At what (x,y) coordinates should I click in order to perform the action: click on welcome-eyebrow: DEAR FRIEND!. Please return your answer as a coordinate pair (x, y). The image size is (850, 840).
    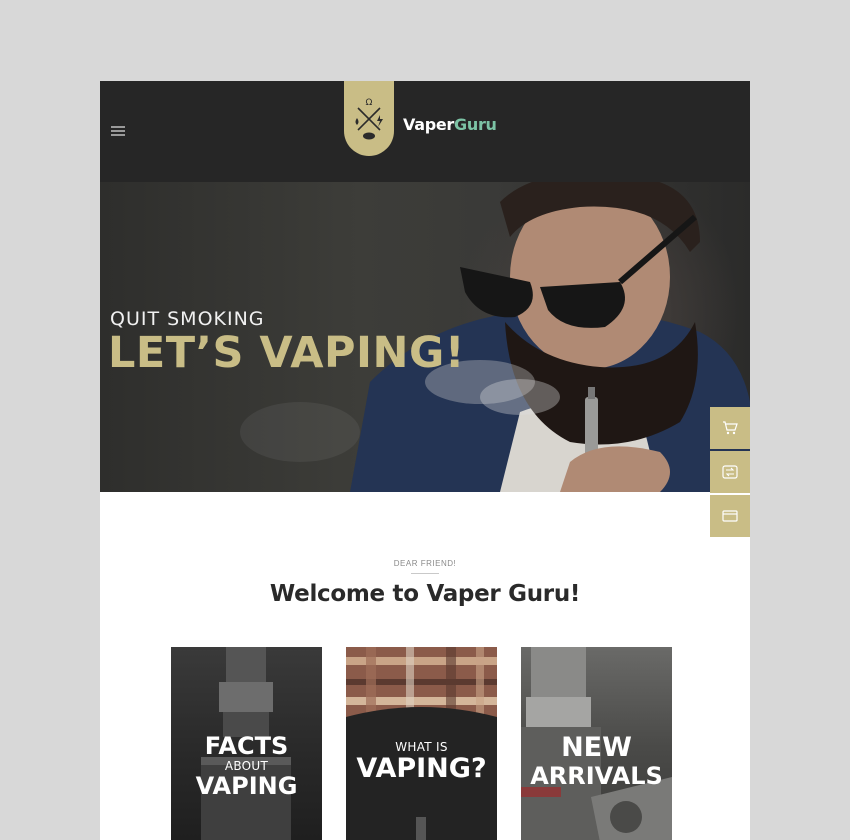
    Looking at the image, I should click on (425, 563).